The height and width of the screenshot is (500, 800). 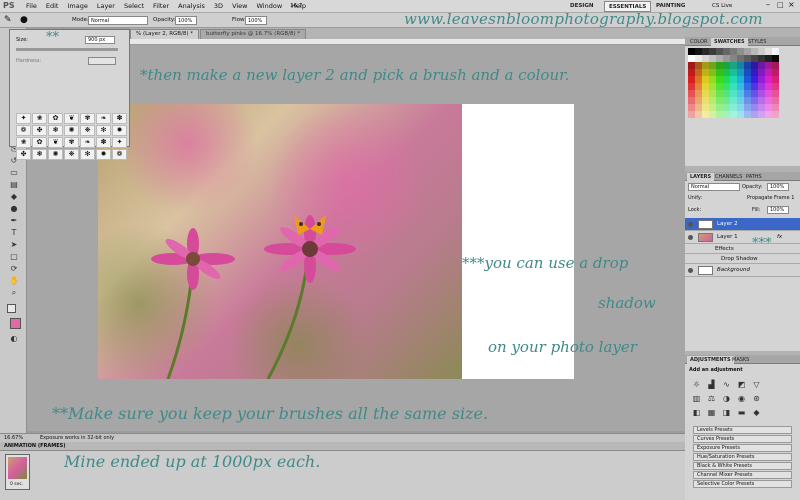 What do you see at coordinates (239, 6) in the screenshot?
I see `menu-view: View` at bounding box center [239, 6].